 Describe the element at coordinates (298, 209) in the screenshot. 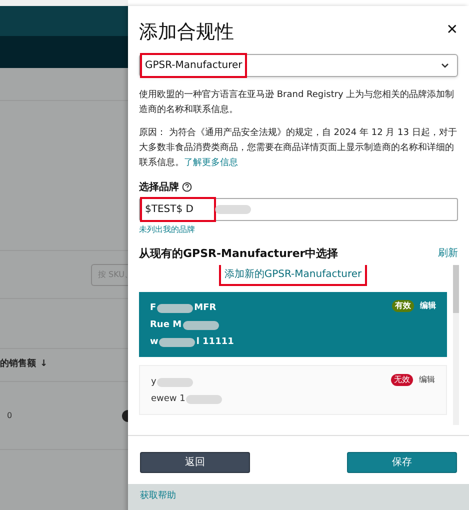

I see `brand-field: $TEST$ D` at that location.